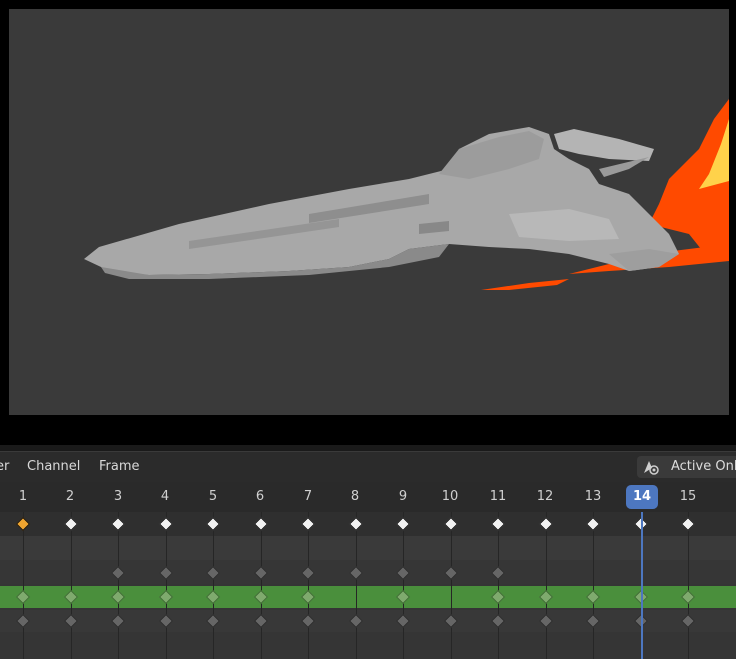  What do you see at coordinates (545, 496) in the screenshot?
I see `frame-label: 12` at bounding box center [545, 496].